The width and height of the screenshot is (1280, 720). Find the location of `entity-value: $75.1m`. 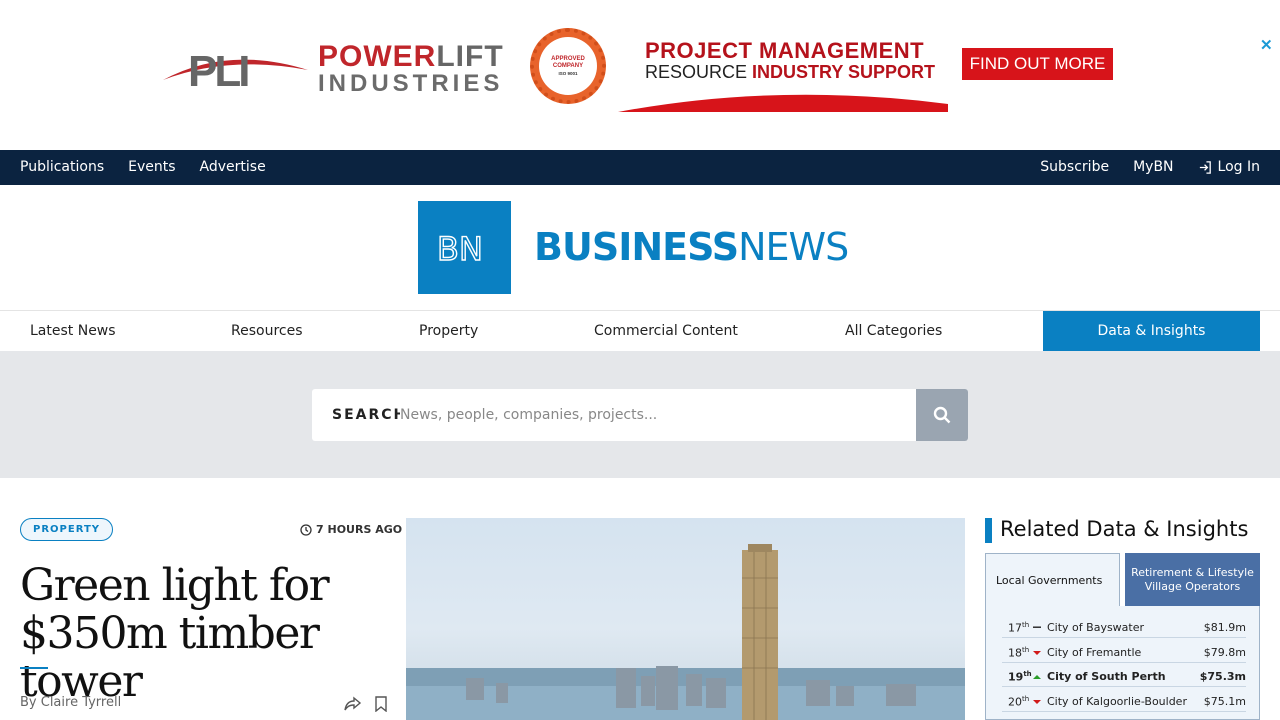

entity-value: $75.1m is located at coordinates (1224, 701).